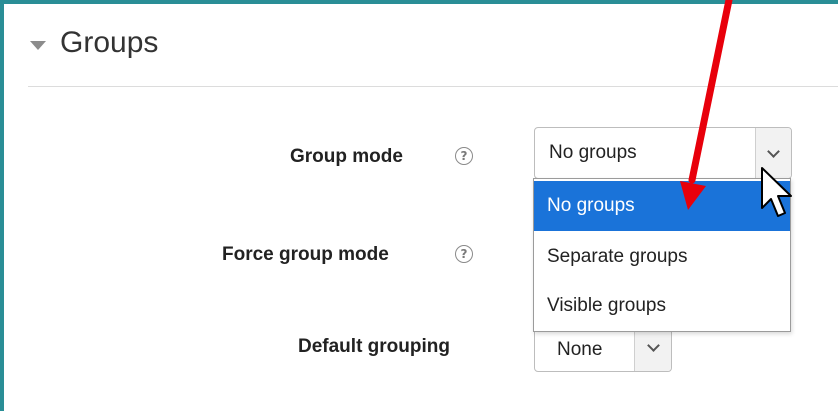 This screenshot has width=838, height=411. Describe the element at coordinates (580, 349) in the screenshot. I see `default-grouping-select-value: None` at that location.